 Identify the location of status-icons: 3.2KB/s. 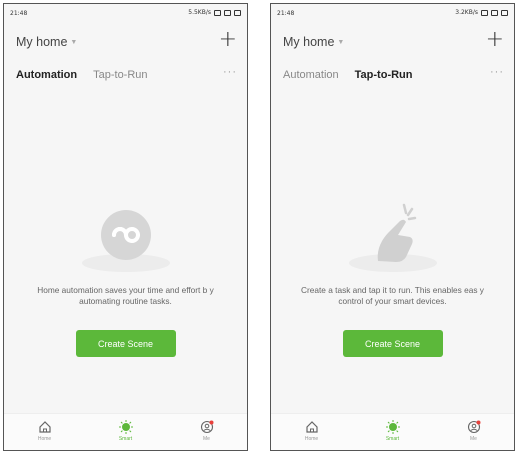
(481, 12).